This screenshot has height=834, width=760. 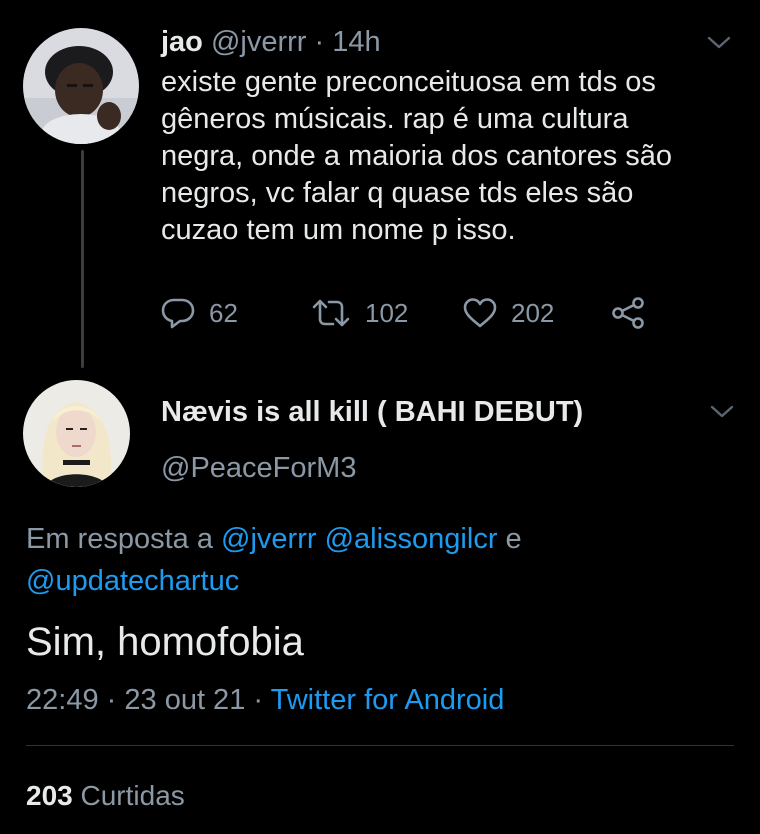 I want to click on reply-count: 62, so click(x=223, y=312).